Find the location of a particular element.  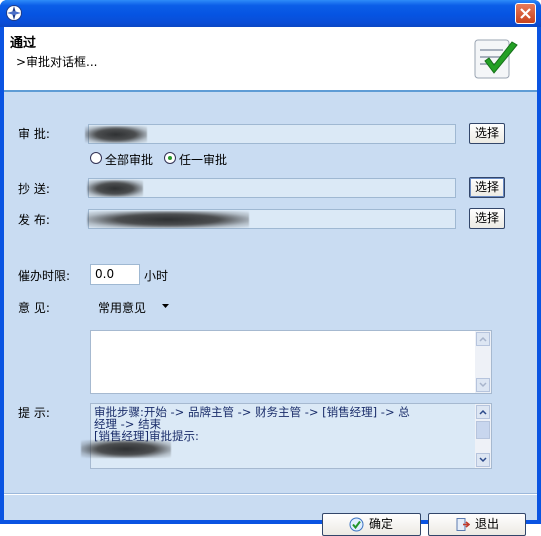

radio-any-label: 任一审批 is located at coordinates (203, 160).